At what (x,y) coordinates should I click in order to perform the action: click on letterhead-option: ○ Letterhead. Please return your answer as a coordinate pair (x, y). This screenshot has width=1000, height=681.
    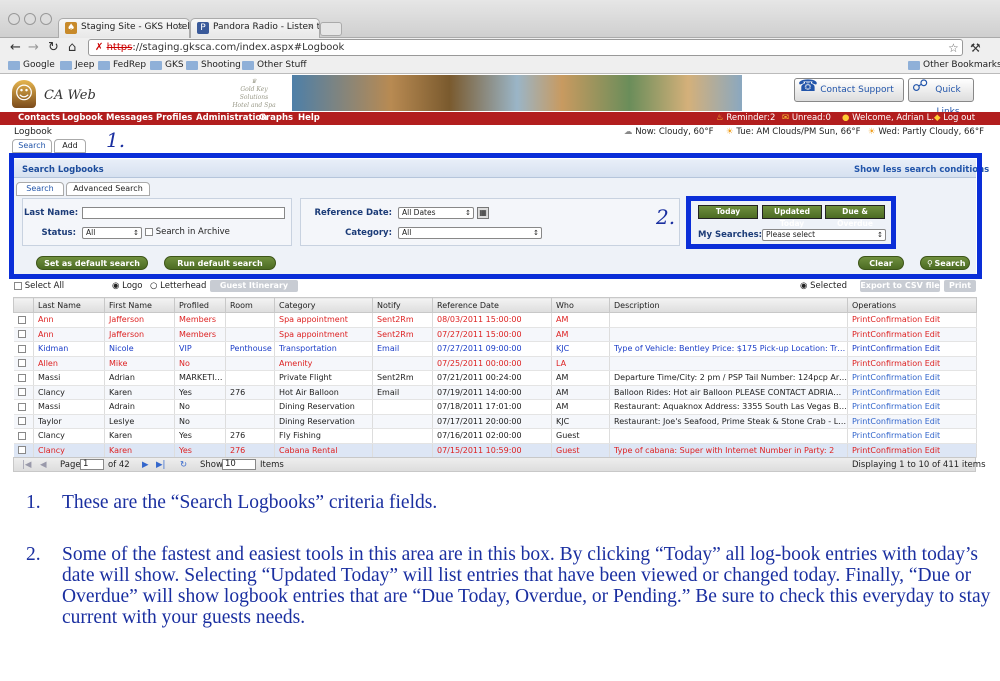
    Looking at the image, I should click on (178, 286).